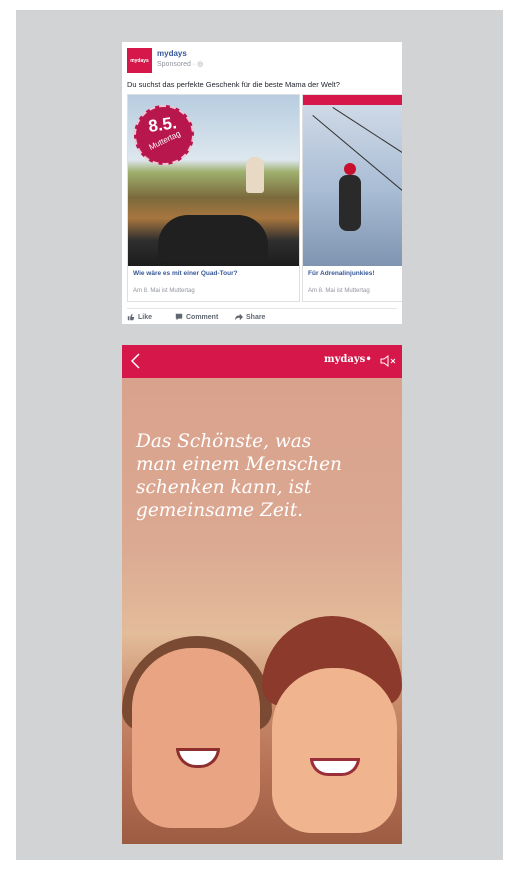 The image size is (513, 870). I want to click on muttertag-badge: 8.5. Muttertag, so click(164, 135).